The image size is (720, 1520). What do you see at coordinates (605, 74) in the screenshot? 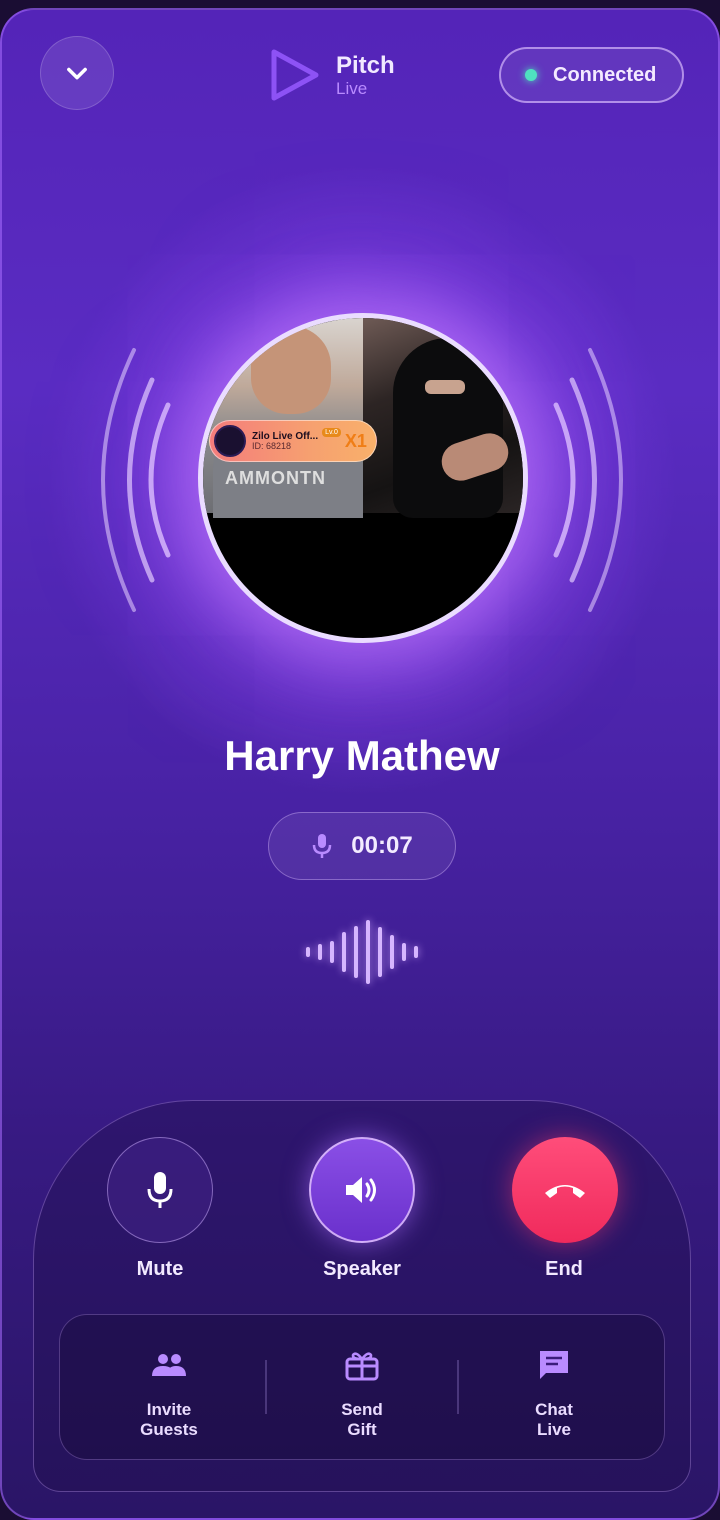
I see `status-label: Connected` at bounding box center [605, 74].